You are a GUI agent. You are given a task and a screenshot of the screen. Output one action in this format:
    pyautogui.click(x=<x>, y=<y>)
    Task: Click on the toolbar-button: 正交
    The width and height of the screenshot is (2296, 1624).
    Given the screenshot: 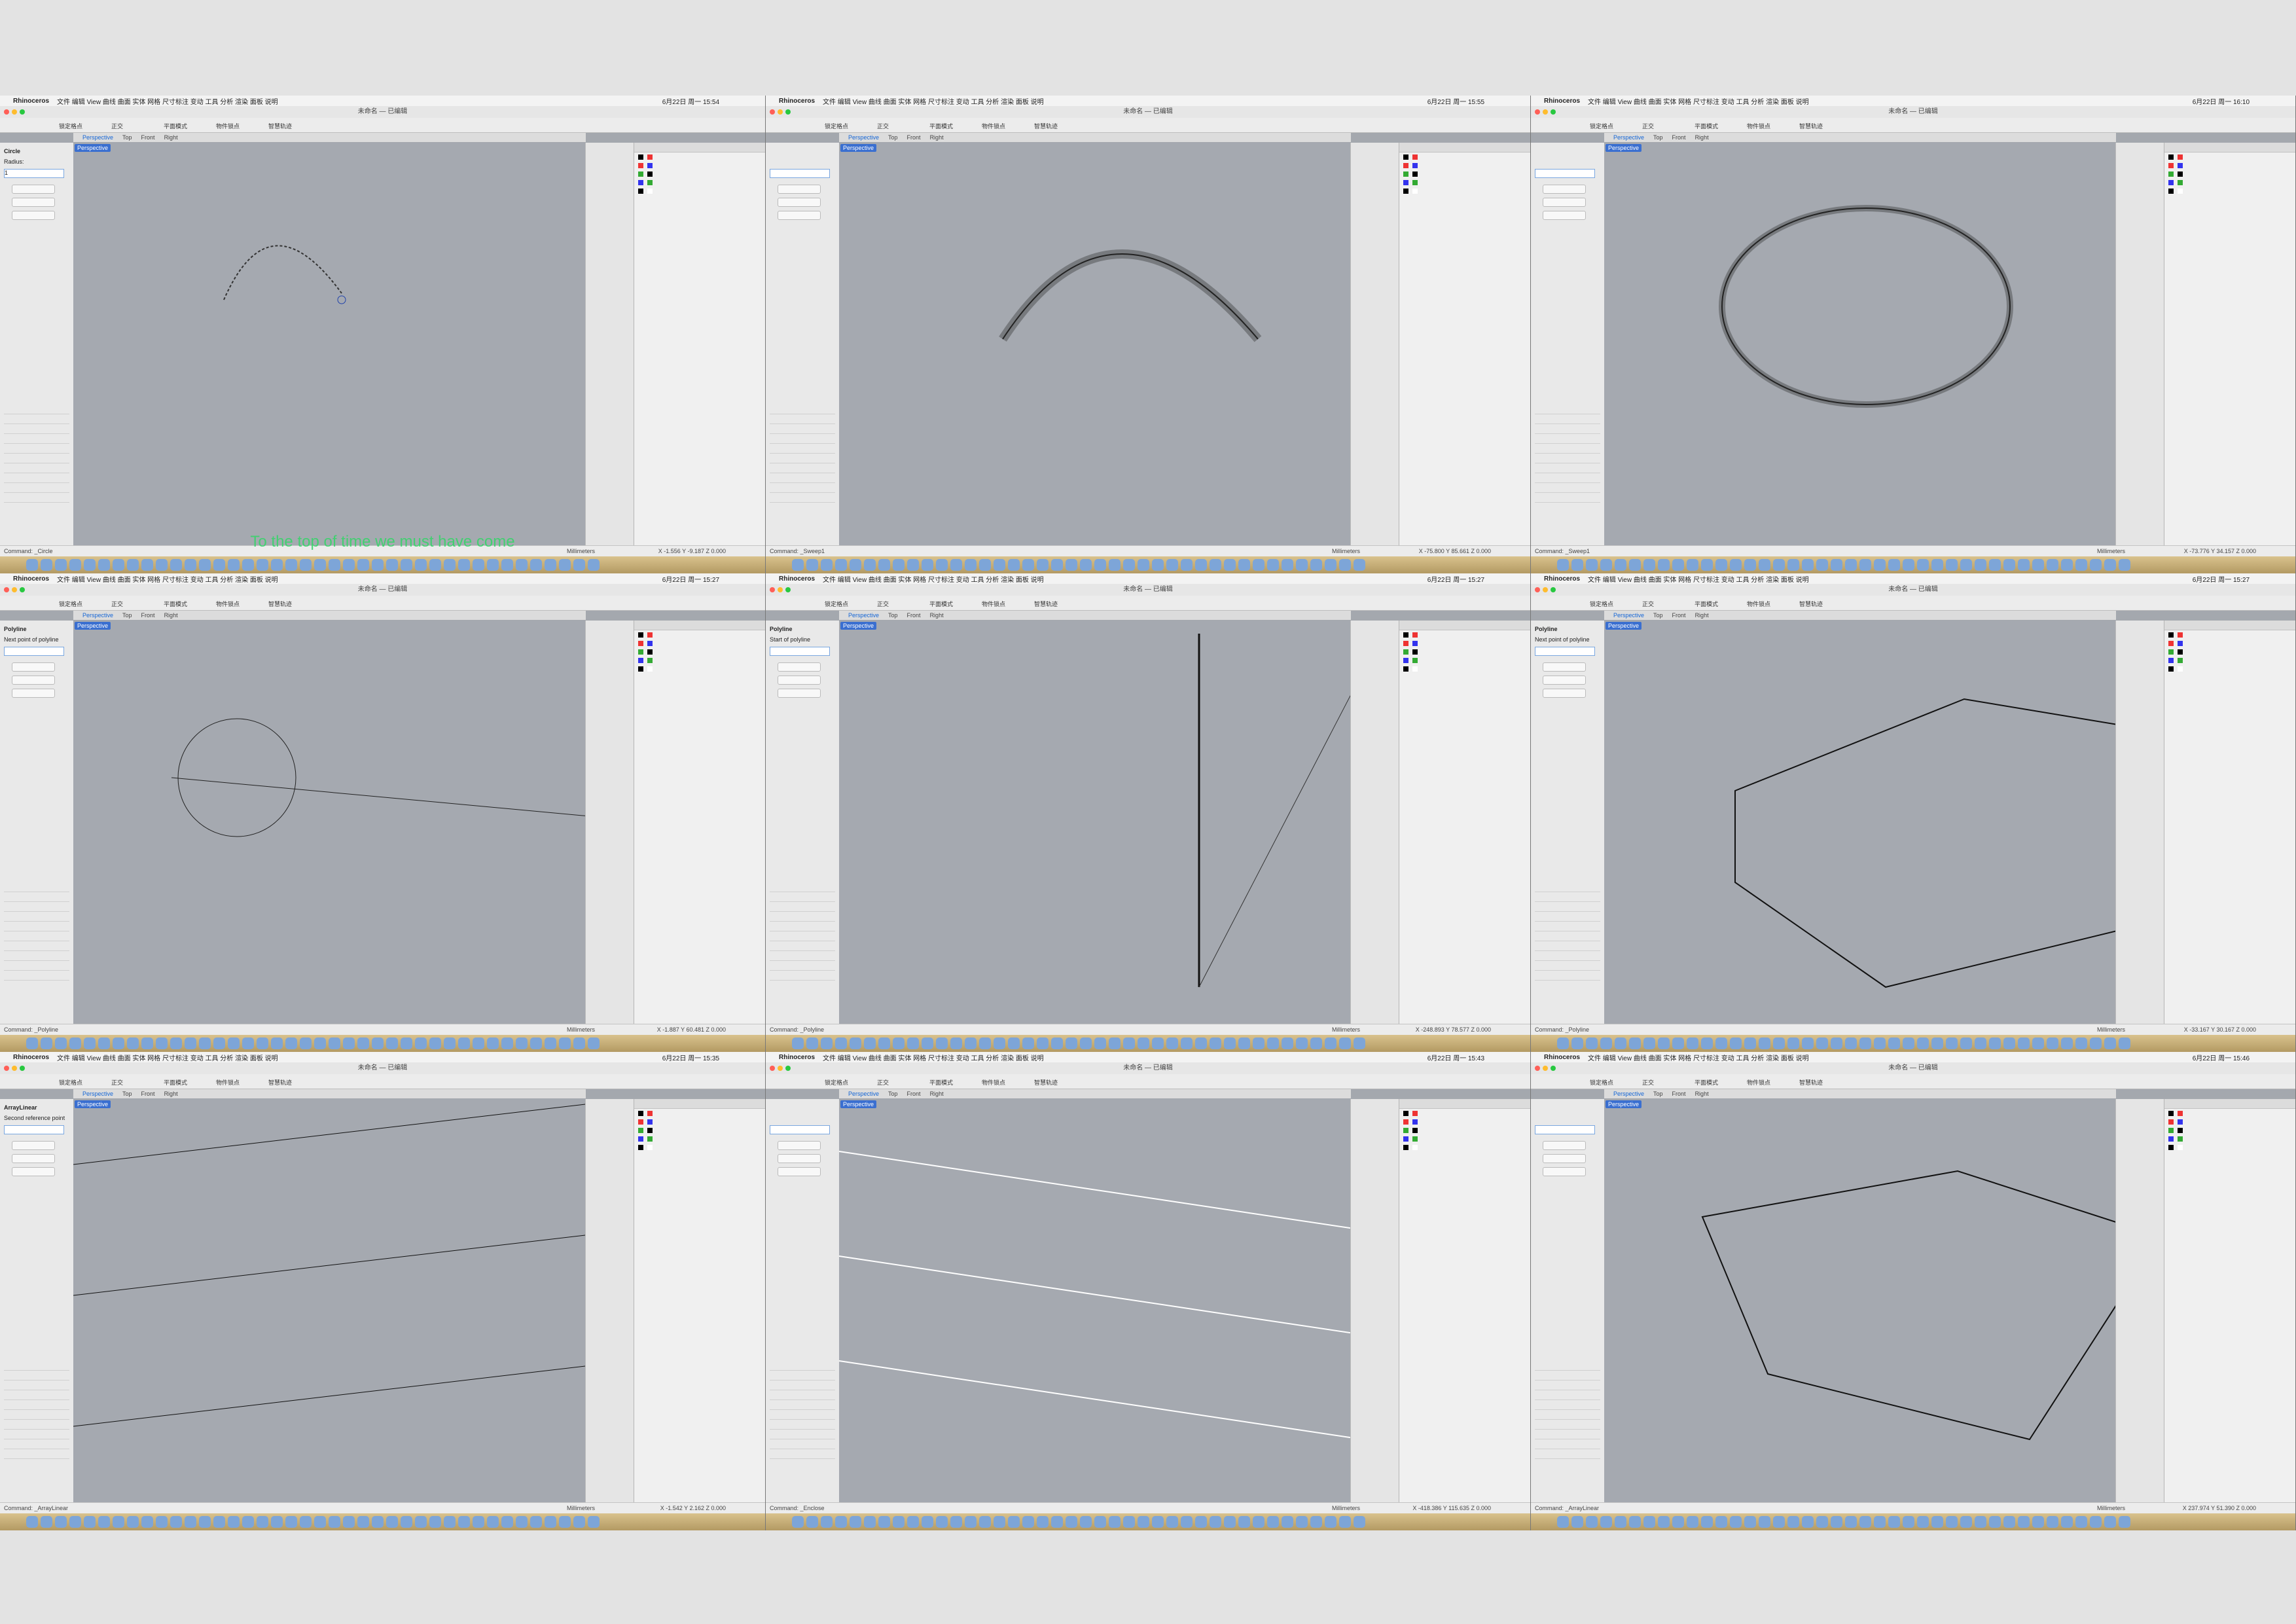 What is the action you would take?
    pyautogui.click(x=1648, y=1082)
    